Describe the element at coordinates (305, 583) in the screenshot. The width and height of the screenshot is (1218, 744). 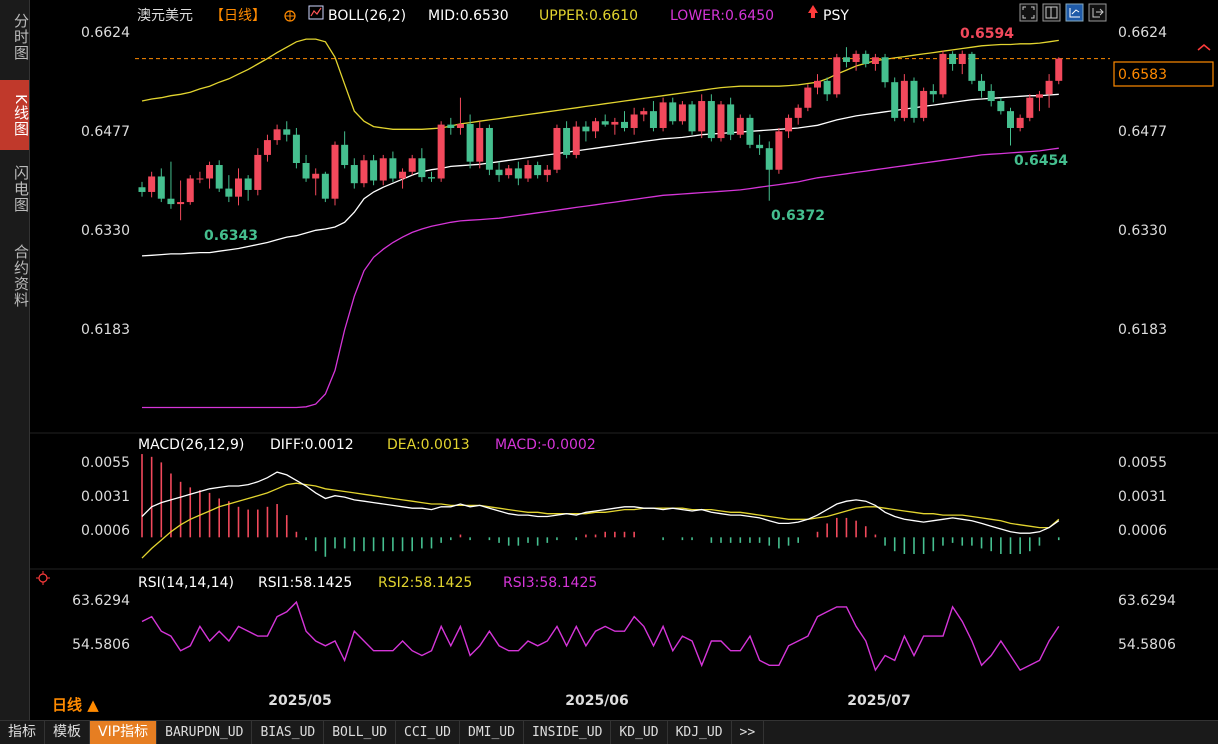
I see `rsi1-value: RSI1:58.1425` at that location.